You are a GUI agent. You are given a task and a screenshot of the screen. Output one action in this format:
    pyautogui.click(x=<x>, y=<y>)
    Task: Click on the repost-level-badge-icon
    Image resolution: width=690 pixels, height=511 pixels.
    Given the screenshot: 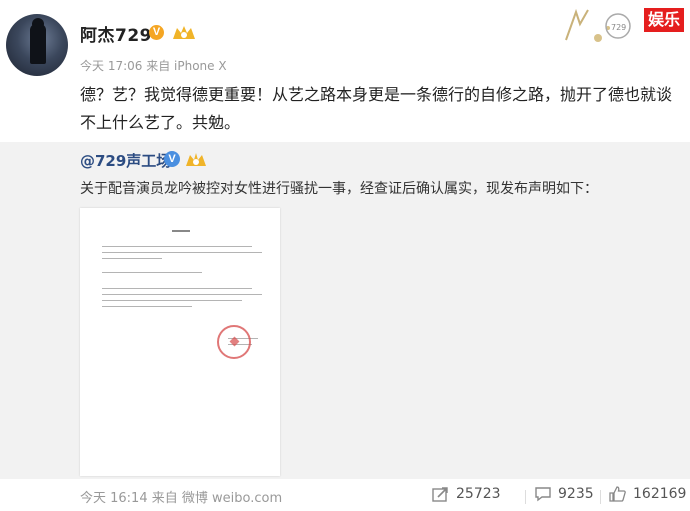 What is the action you would take?
    pyautogui.click(x=196, y=159)
    